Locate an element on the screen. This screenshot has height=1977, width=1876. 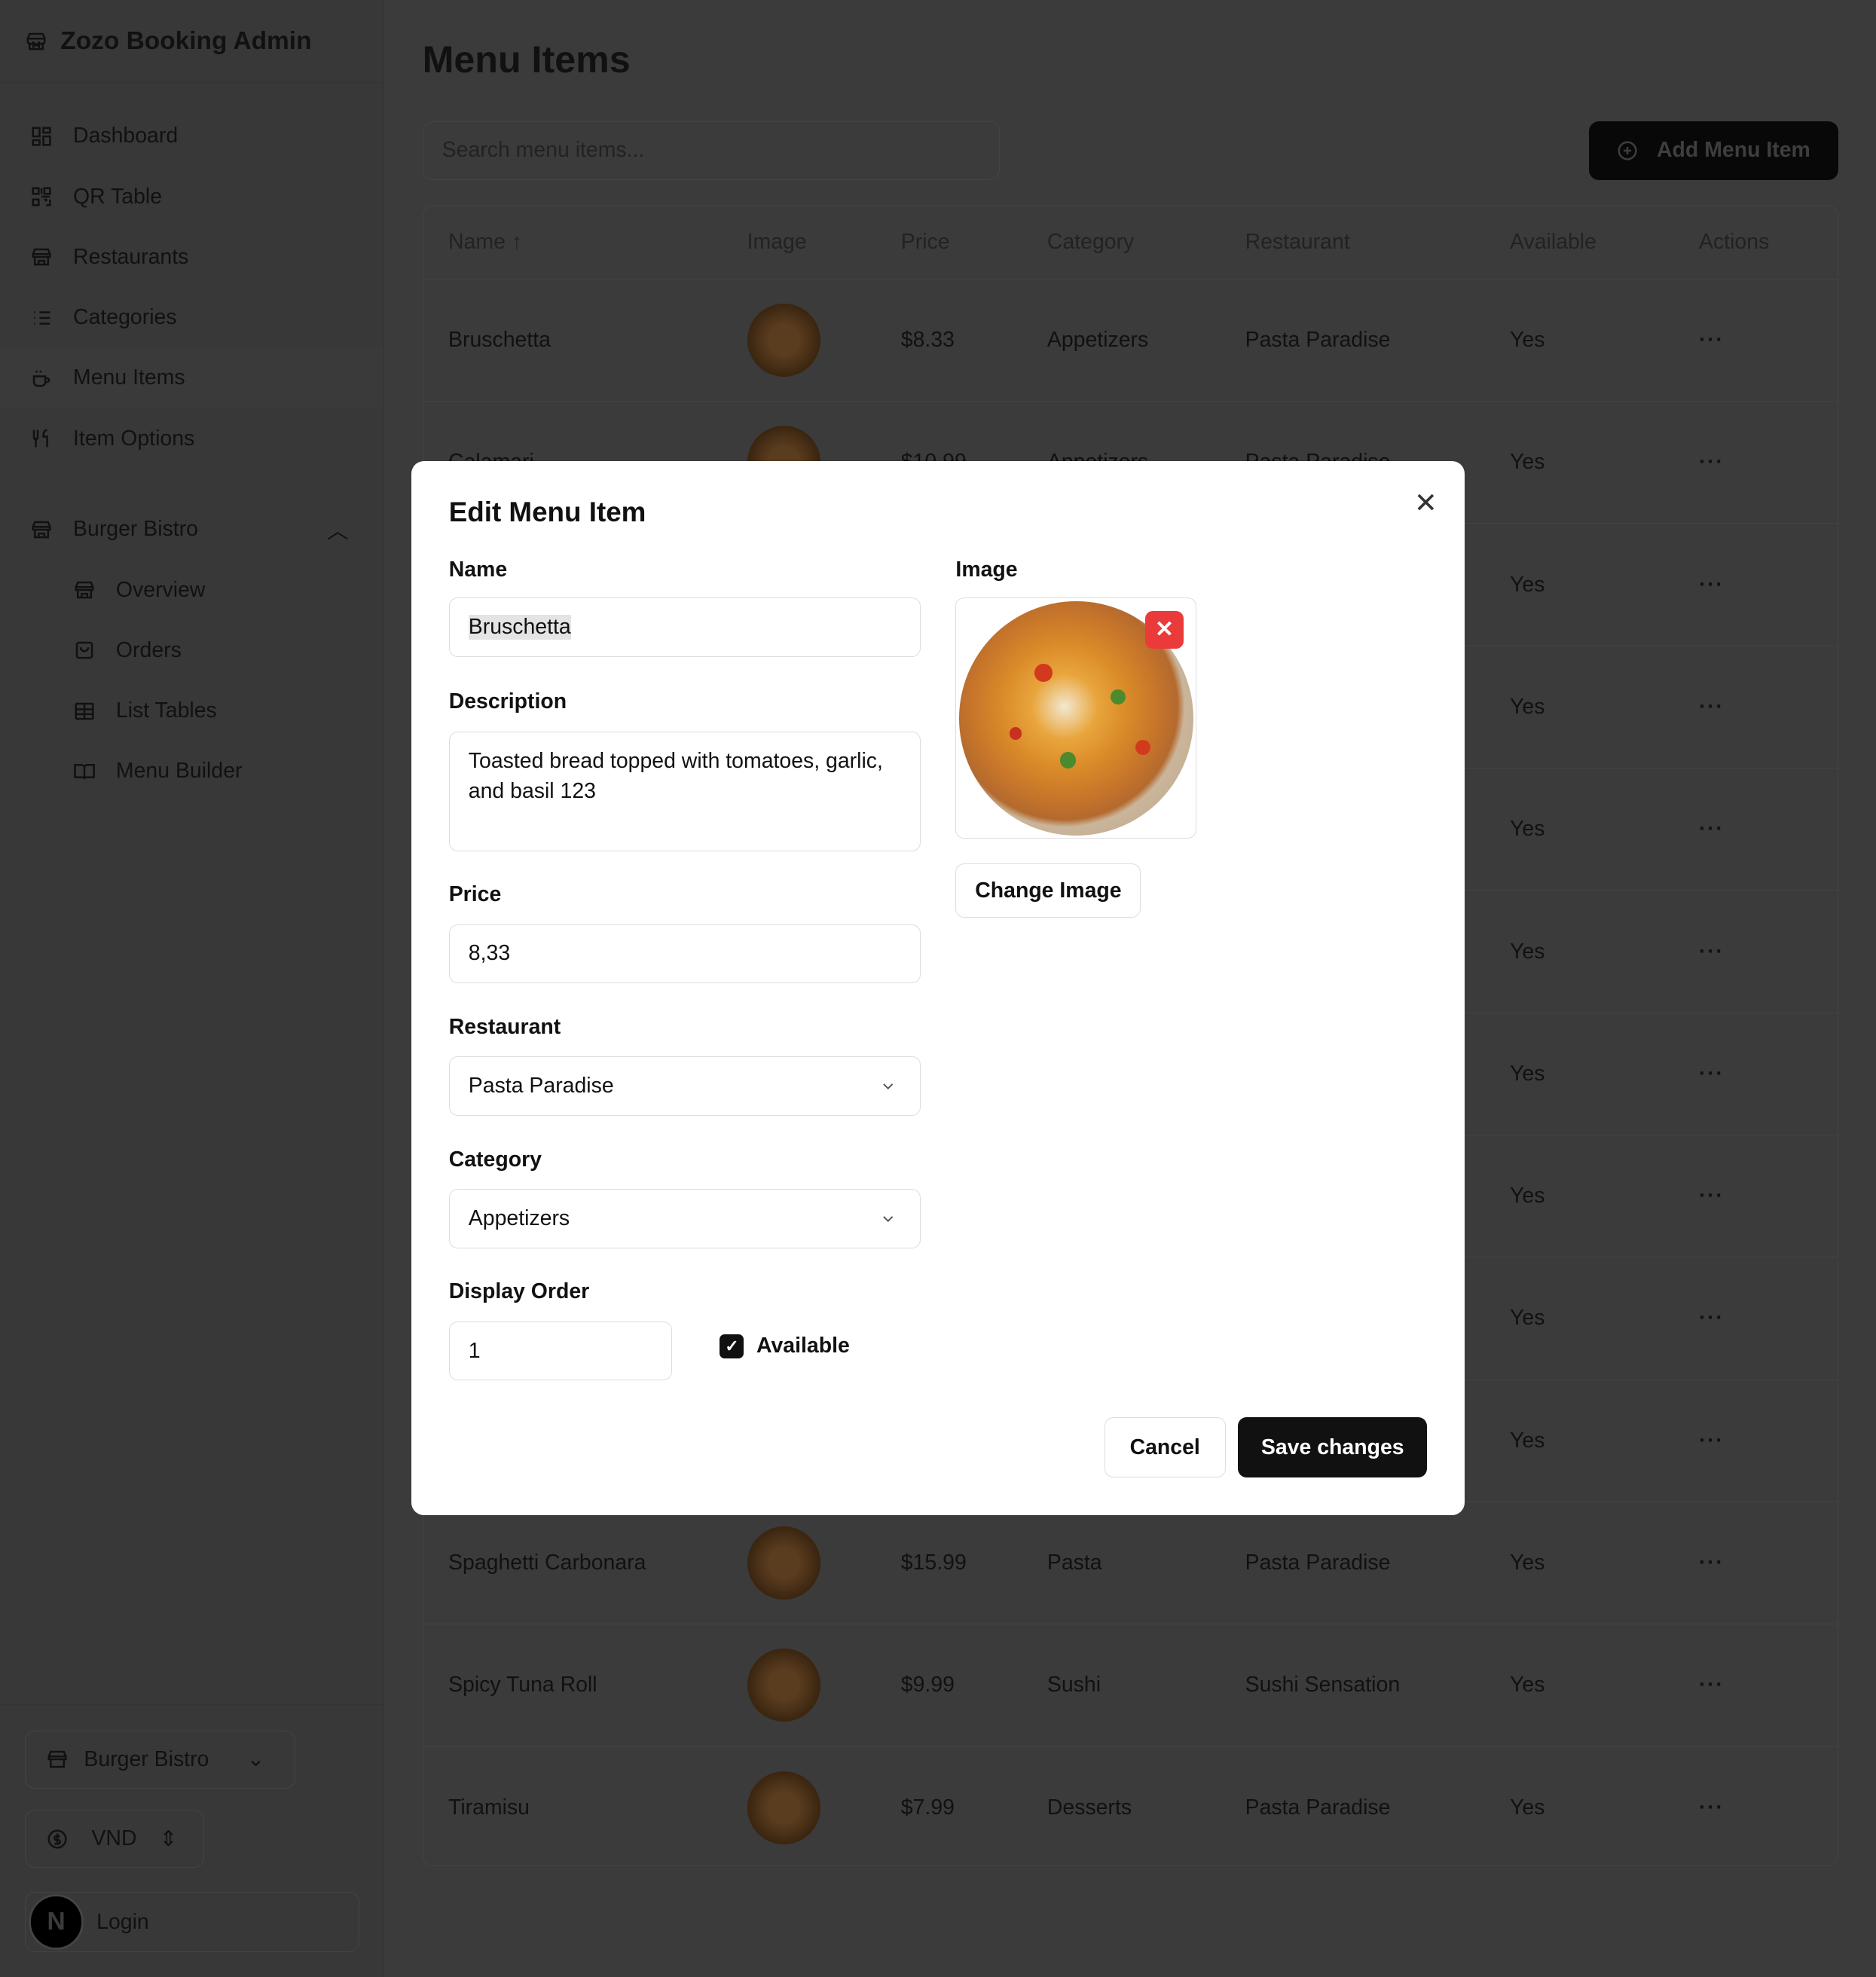
sidebar-item-item-options: Item Options is located at coordinates (191, 438).